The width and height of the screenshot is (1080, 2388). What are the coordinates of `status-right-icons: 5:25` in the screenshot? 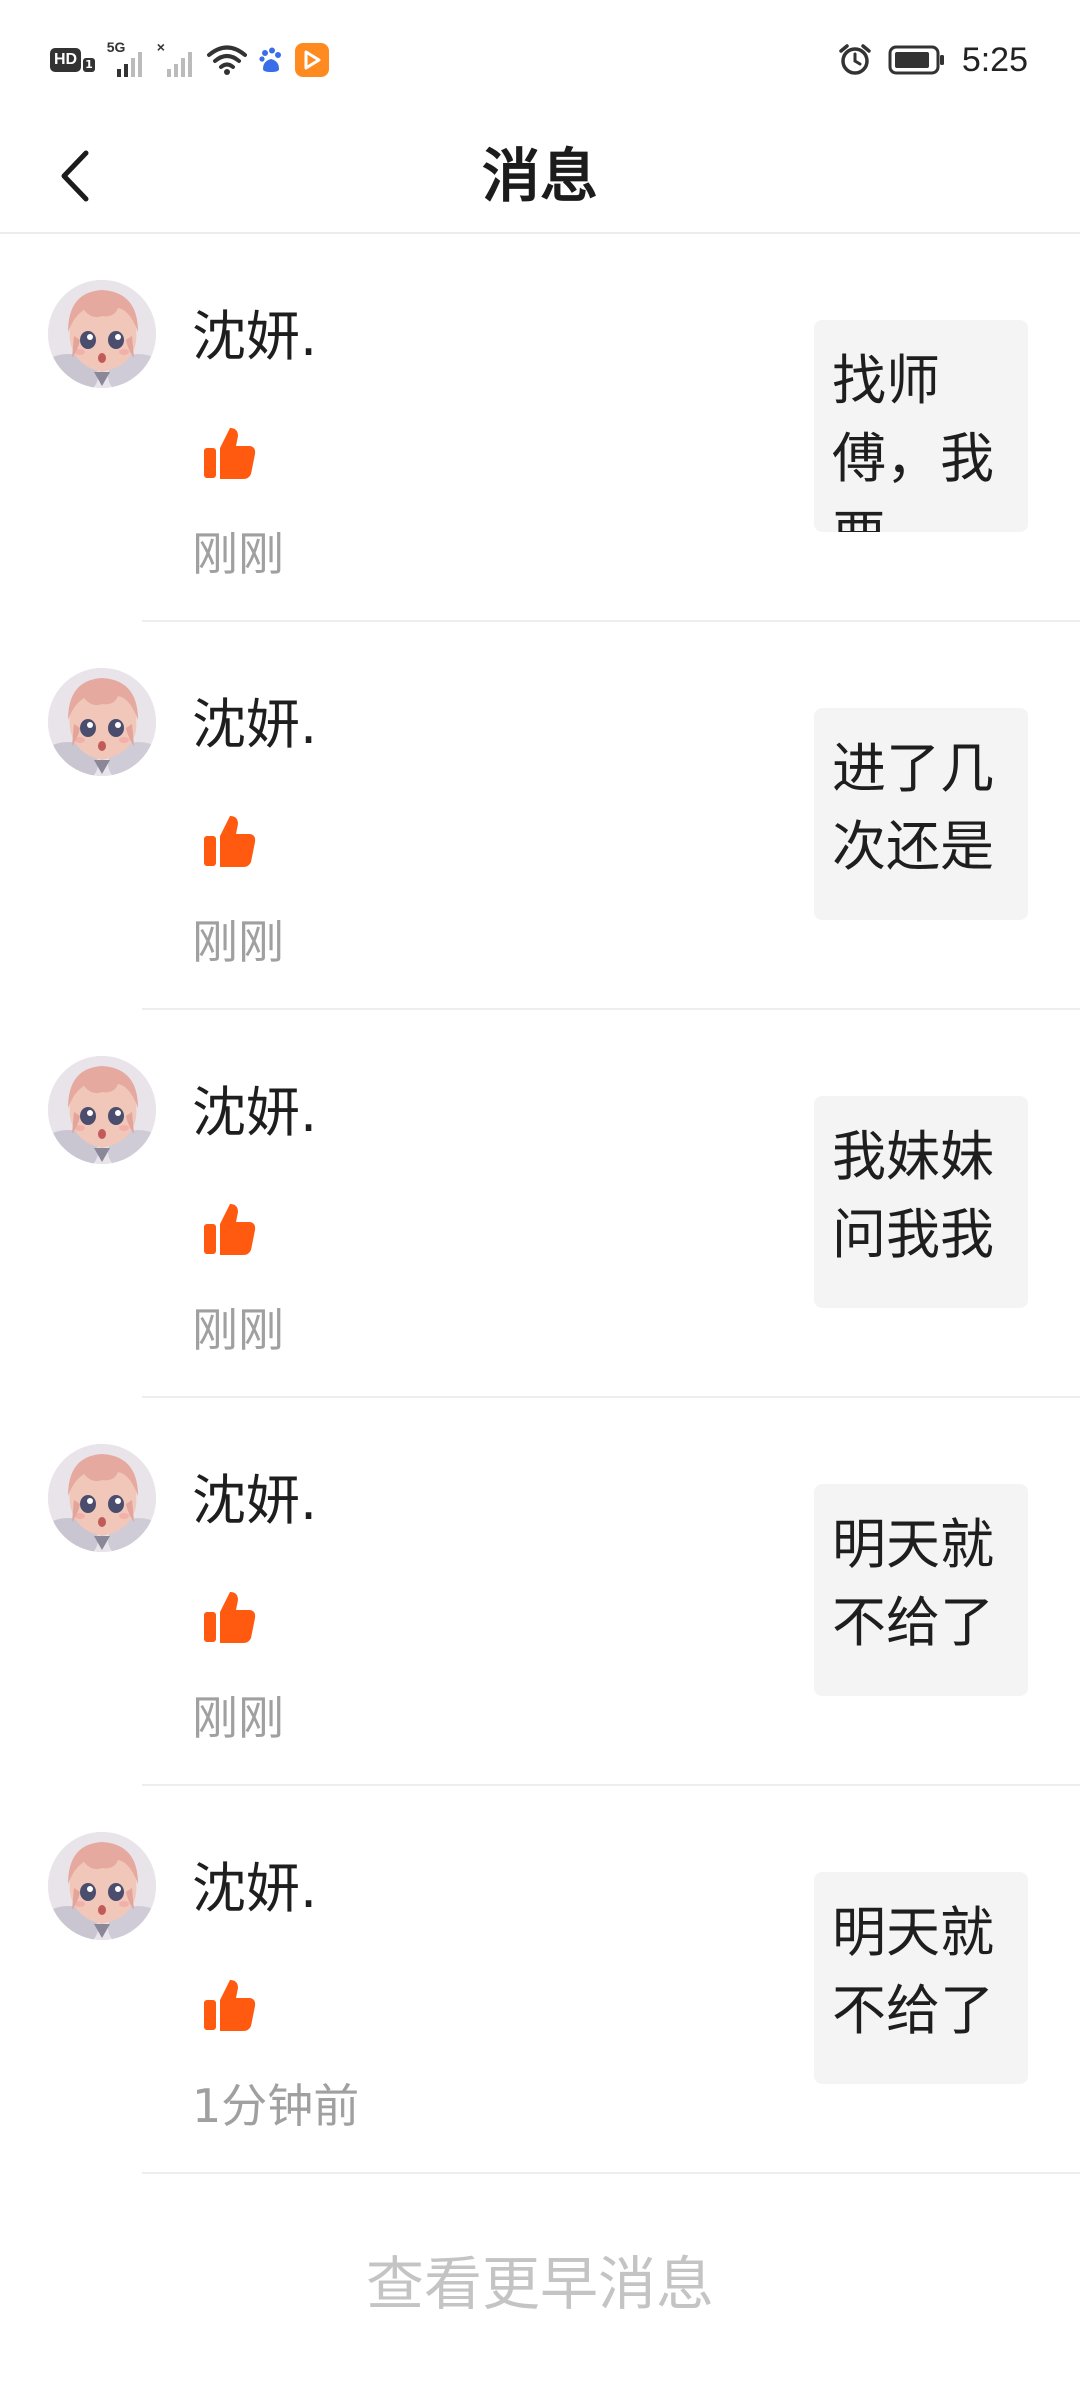 It's located at (933, 60).